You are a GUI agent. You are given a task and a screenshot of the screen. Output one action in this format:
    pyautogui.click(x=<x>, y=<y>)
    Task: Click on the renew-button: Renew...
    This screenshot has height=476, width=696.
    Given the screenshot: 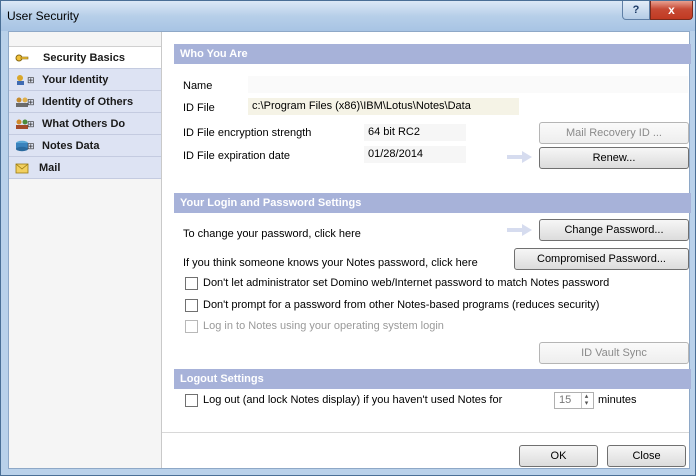 What is the action you would take?
    pyautogui.click(x=614, y=158)
    